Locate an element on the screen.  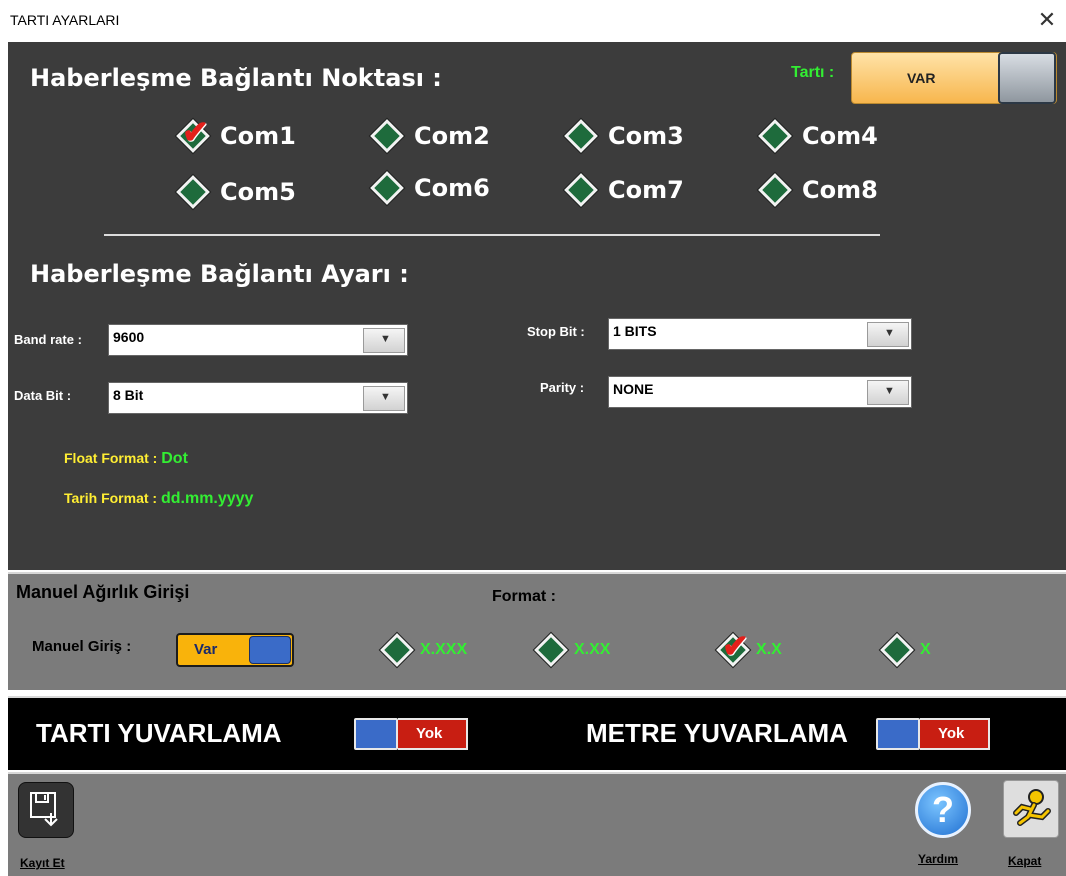
com-port-8: Com8 is located at coordinates (817, 190).